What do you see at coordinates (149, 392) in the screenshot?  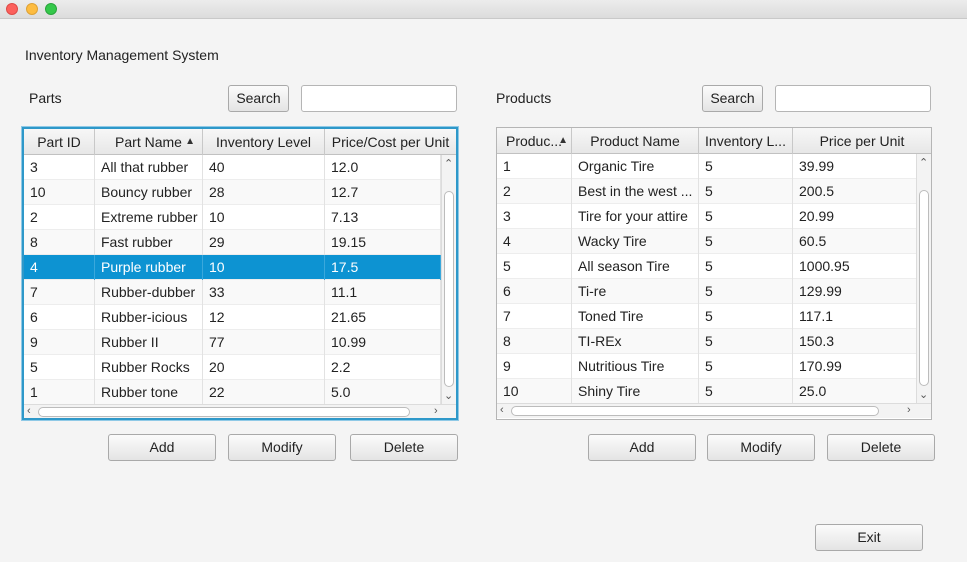 I see `parts-table-cell: Rubber tone` at bounding box center [149, 392].